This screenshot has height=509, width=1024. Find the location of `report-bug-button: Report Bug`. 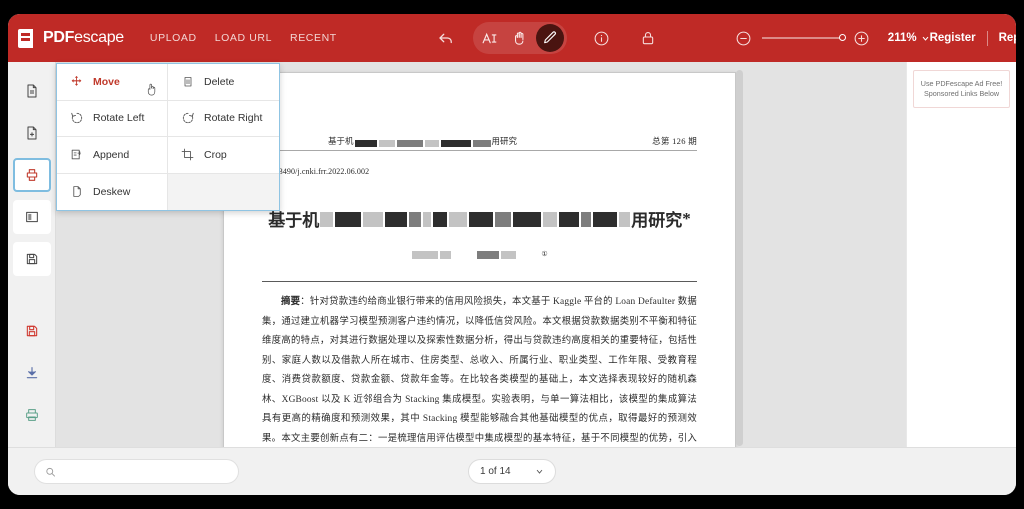

report-bug-button: Report Bug is located at coordinates (1007, 38).